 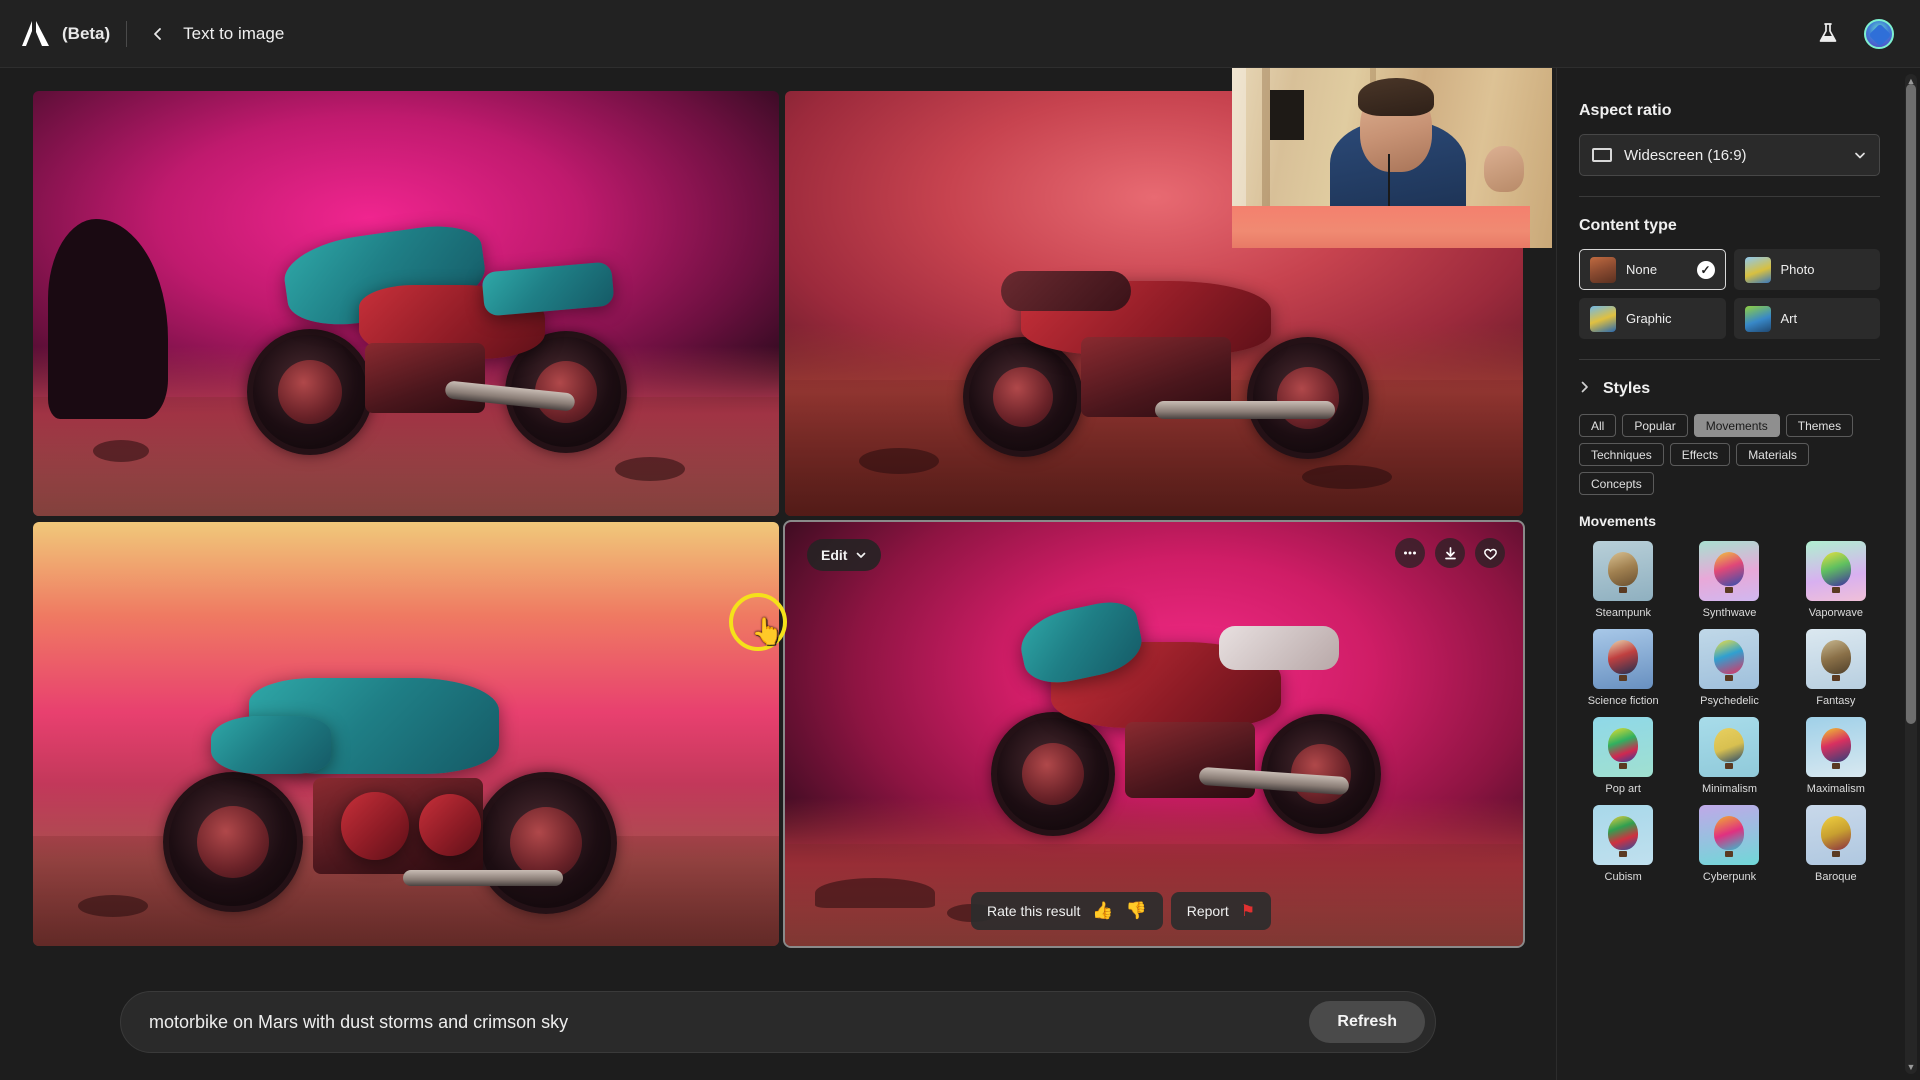 What do you see at coordinates (158, 34) in the screenshot?
I see `back-button` at bounding box center [158, 34].